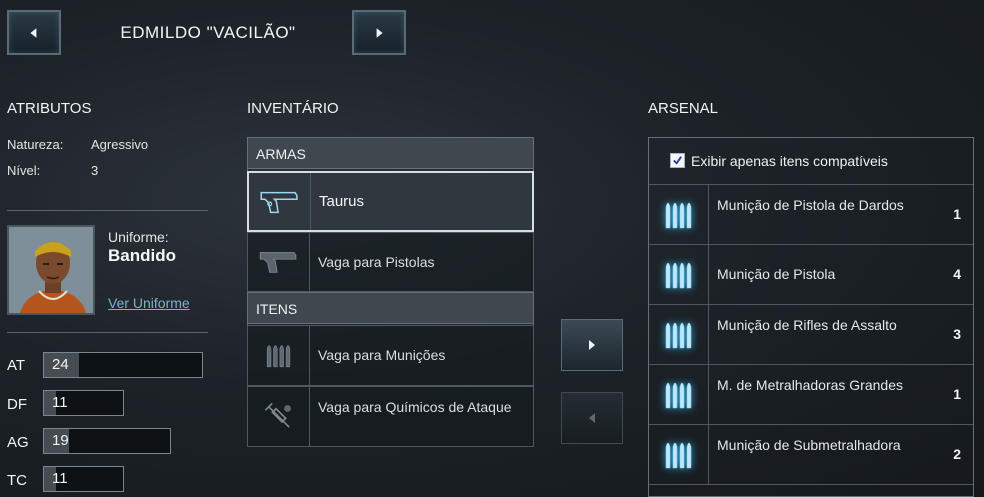  Describe the element at coordinates (415, 407) in the screenshot. I see `inventory-slot-label: Vaga para Químicos de Ataque` at that location.